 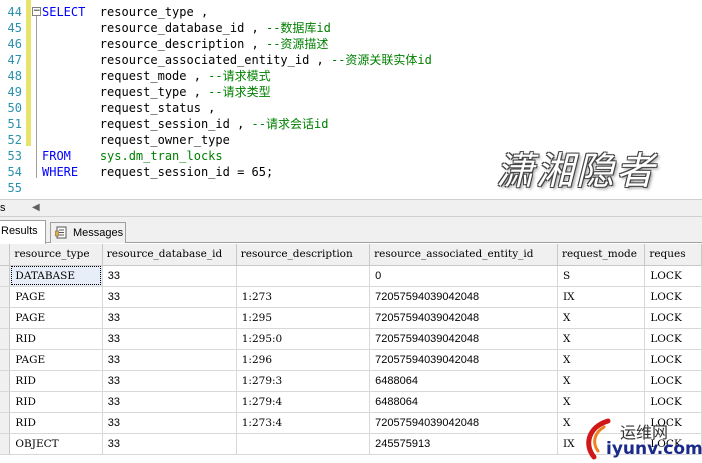 I want to click on editor-horizontal-scrollbar: s ◀, so click(x=351, y=208).